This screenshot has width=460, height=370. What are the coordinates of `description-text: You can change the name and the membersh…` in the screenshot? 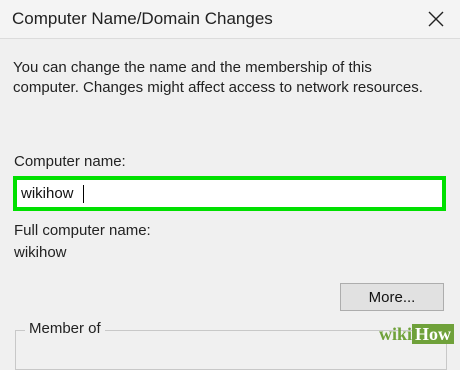 It's located at (228, 78).